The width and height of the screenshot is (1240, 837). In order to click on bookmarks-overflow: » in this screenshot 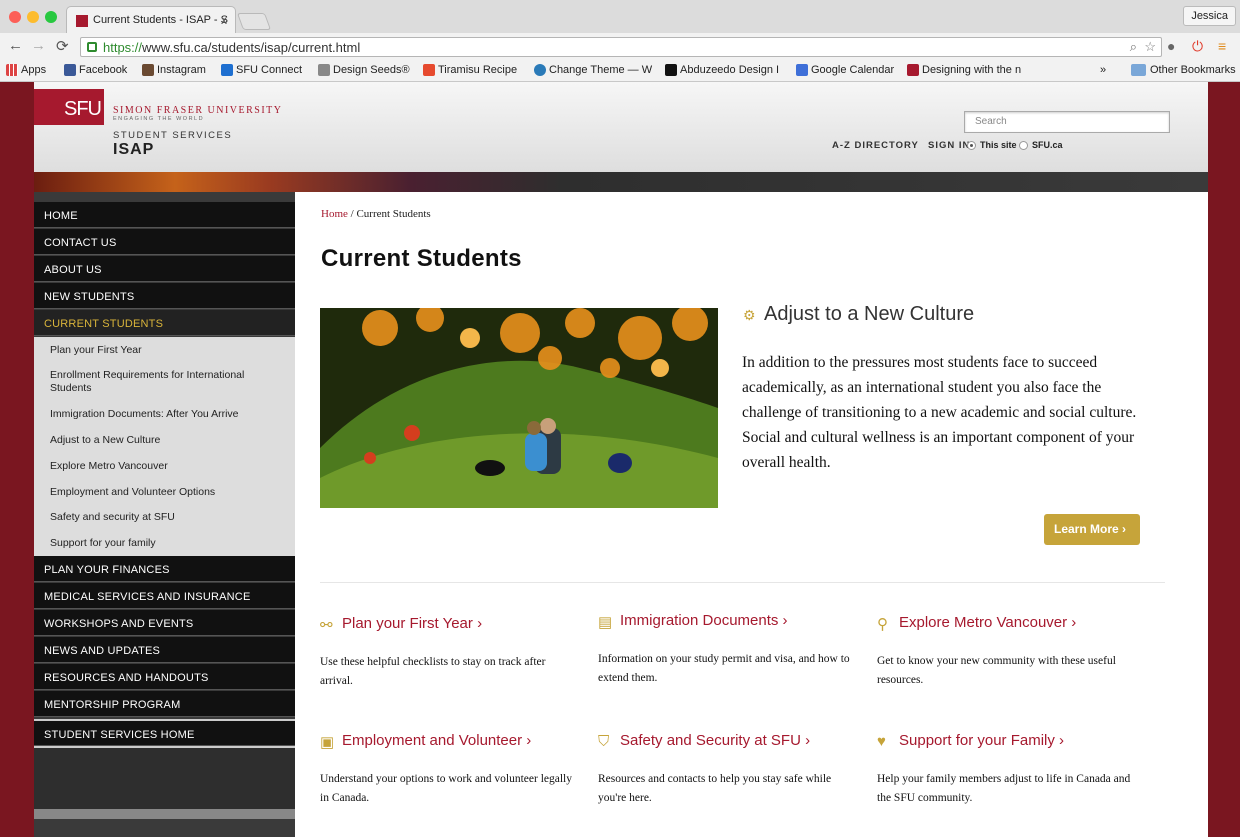, I will do `click(1103, 70)`.